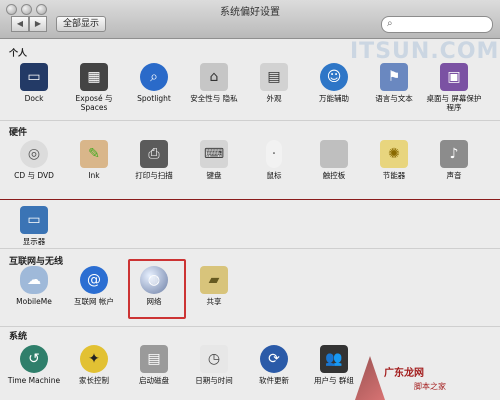 This screenshot has height=400, width=500. I want to click on pref-date-time: ◷ 日期与时间, so click(214, 365).